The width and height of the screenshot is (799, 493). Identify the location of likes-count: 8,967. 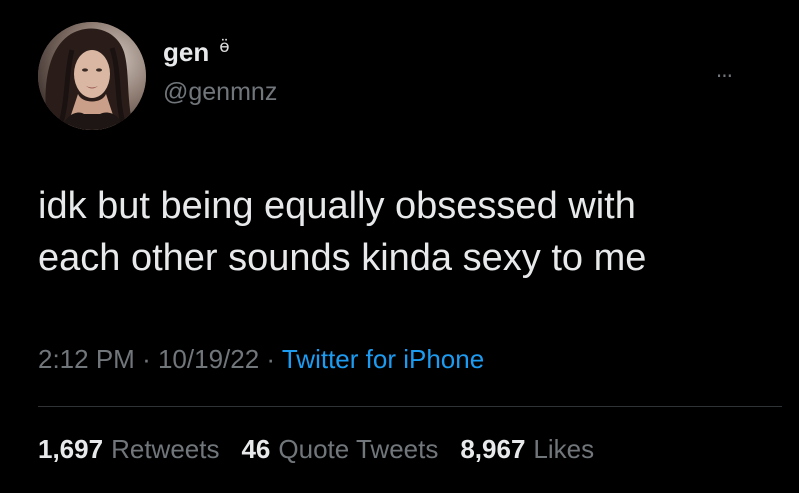
(493, 449).